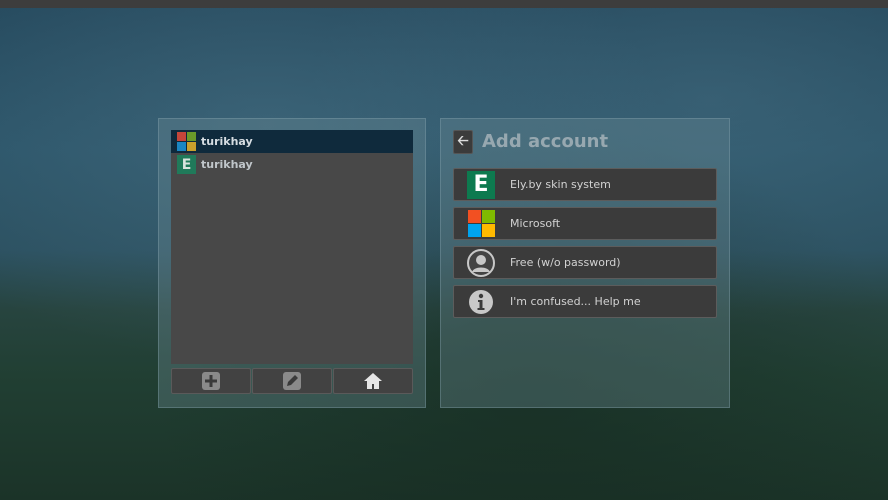 The image size is (888, 500). Describe the element at coordinates (575, 301) in the screenshot. I see `option-label: I'm confused... Help me` at that location.